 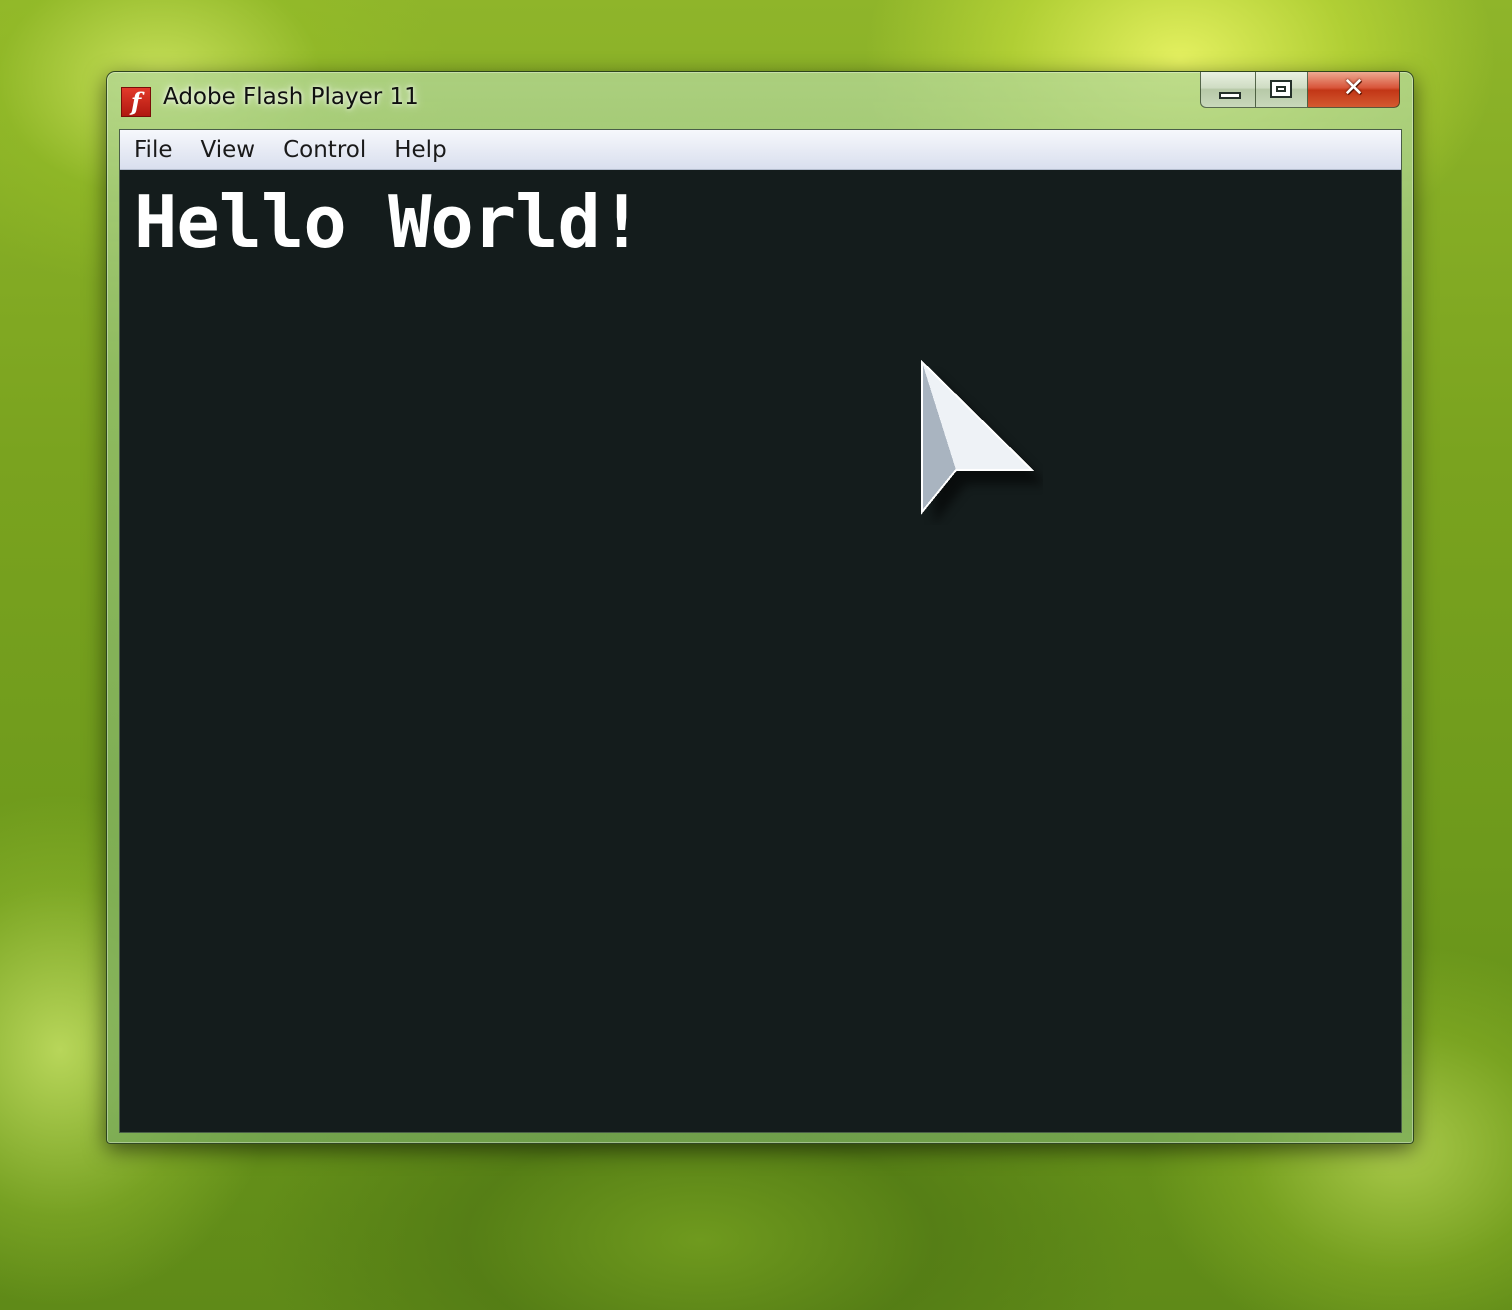 I want to click on close-button: ✕, so click(x=1354, y=90).